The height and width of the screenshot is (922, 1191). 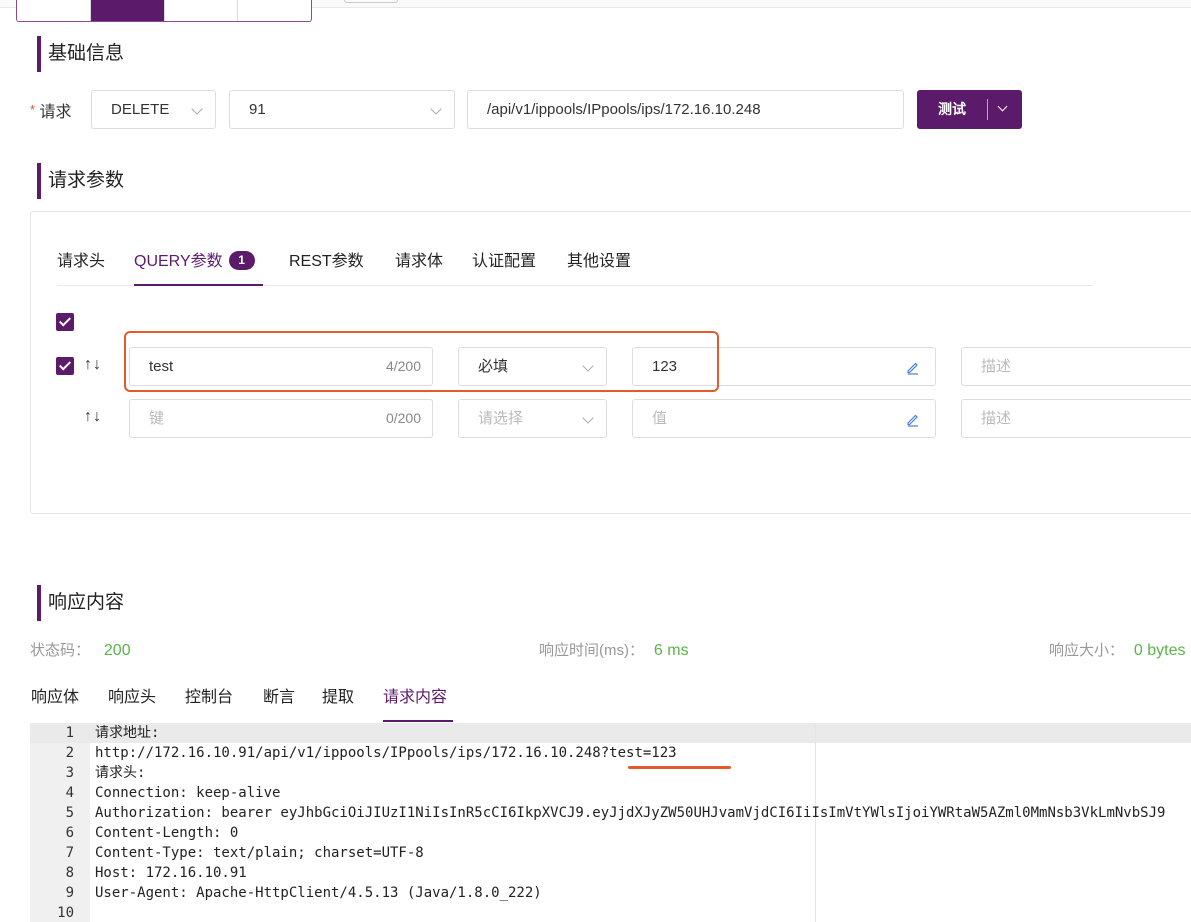 I want to click on environment-select: 91, so click(x=342, y=109).